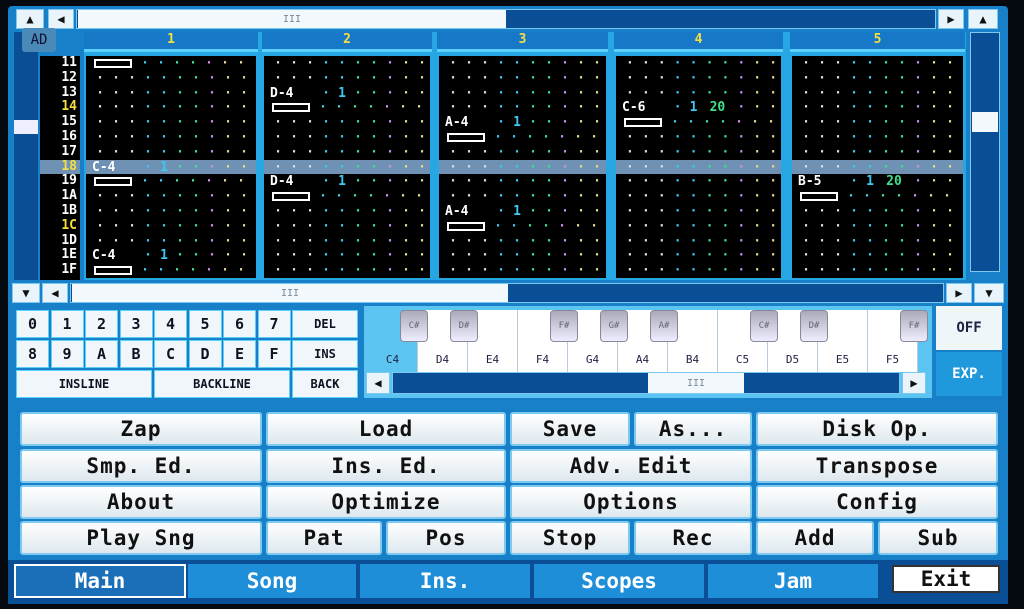  What do you see at coordinates (446, 538) in the screenshot?
I see `play-position-button: Pos` at bounding box center [446, 538].